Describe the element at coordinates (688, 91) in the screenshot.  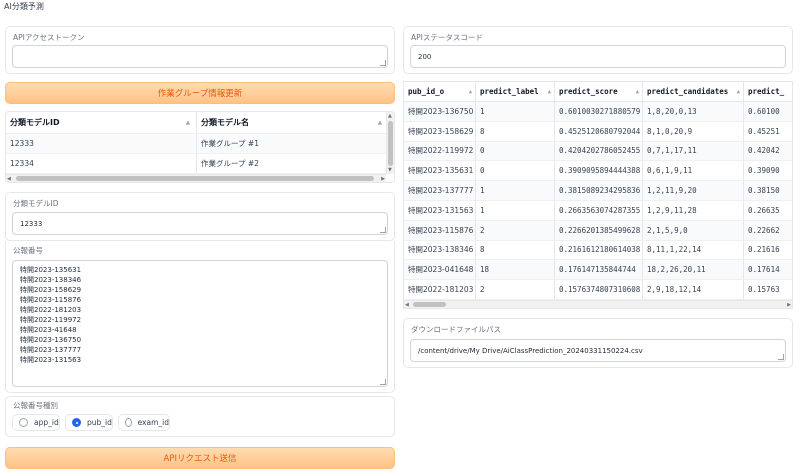
I see `result-col-candidates-label: predict_candidates` at that location.